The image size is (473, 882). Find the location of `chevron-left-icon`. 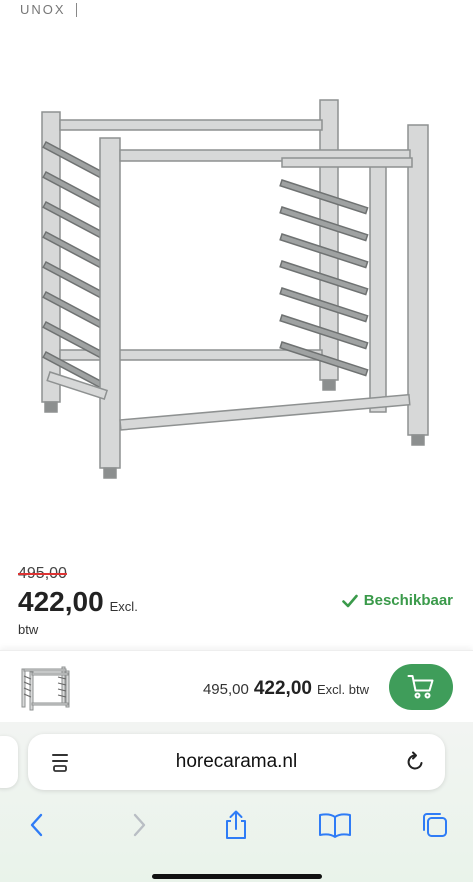

chevron-left-icon is located at coordinates (36, 825).